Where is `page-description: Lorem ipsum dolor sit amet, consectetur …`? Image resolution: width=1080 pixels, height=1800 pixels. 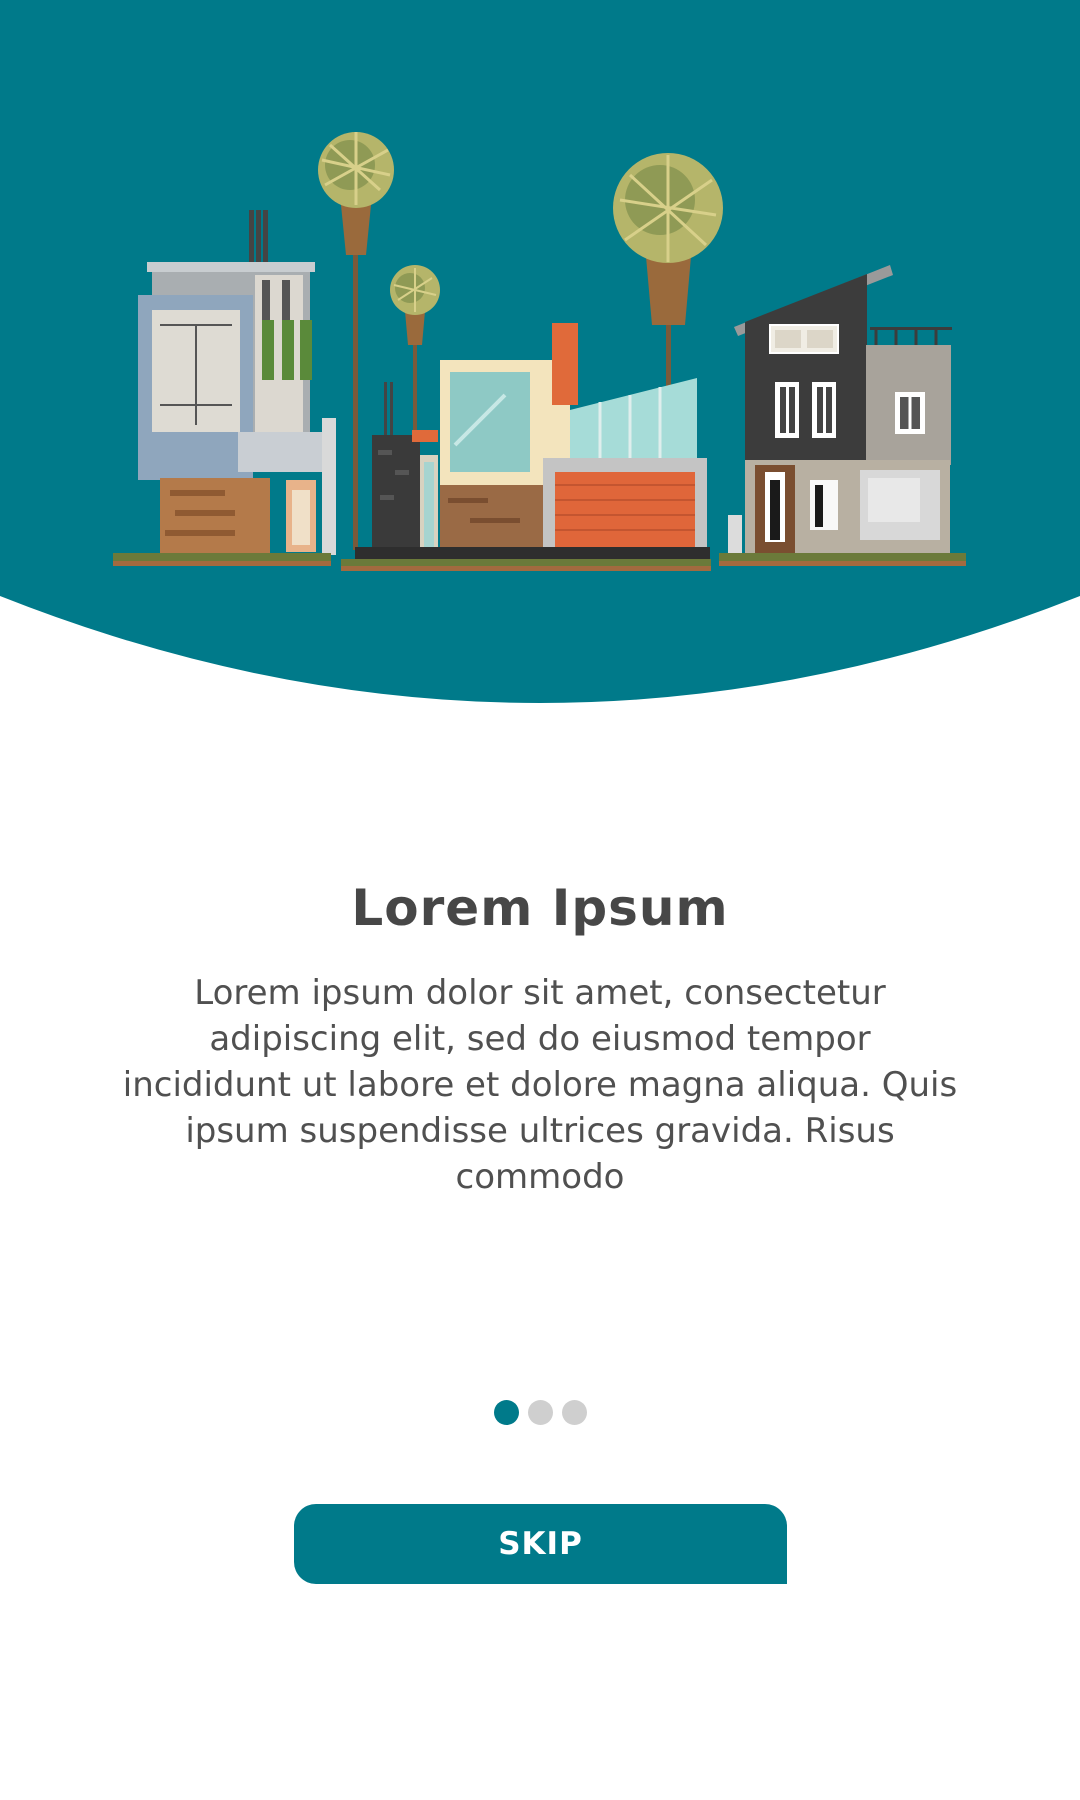 page-description: Lorem ipsum dolor sit amet, consectetur … is located at coordinates (540, 1085).